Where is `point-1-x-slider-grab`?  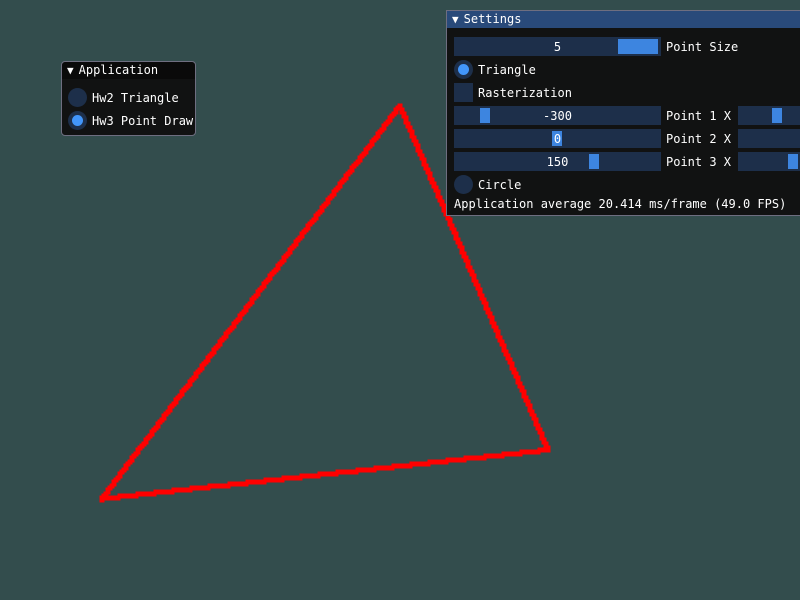
point-1-x-slider-grab is located at coordinates (485, 115).